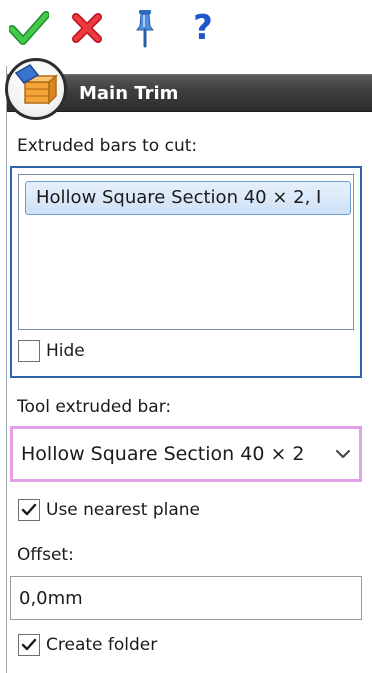  I want to click on create-folder-label: Create folder, so click(102, 645).